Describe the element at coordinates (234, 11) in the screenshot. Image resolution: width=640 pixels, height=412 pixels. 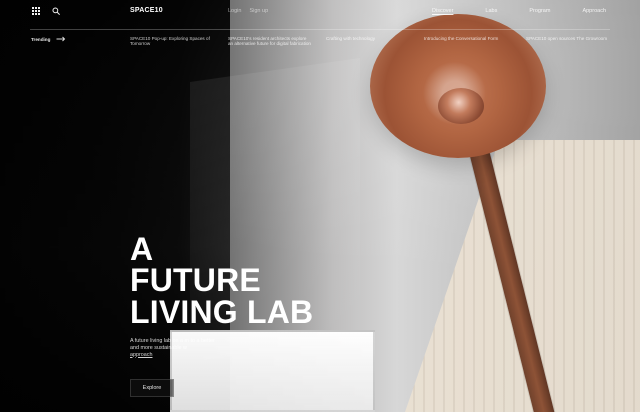
I see `login-link: Login` at that location.